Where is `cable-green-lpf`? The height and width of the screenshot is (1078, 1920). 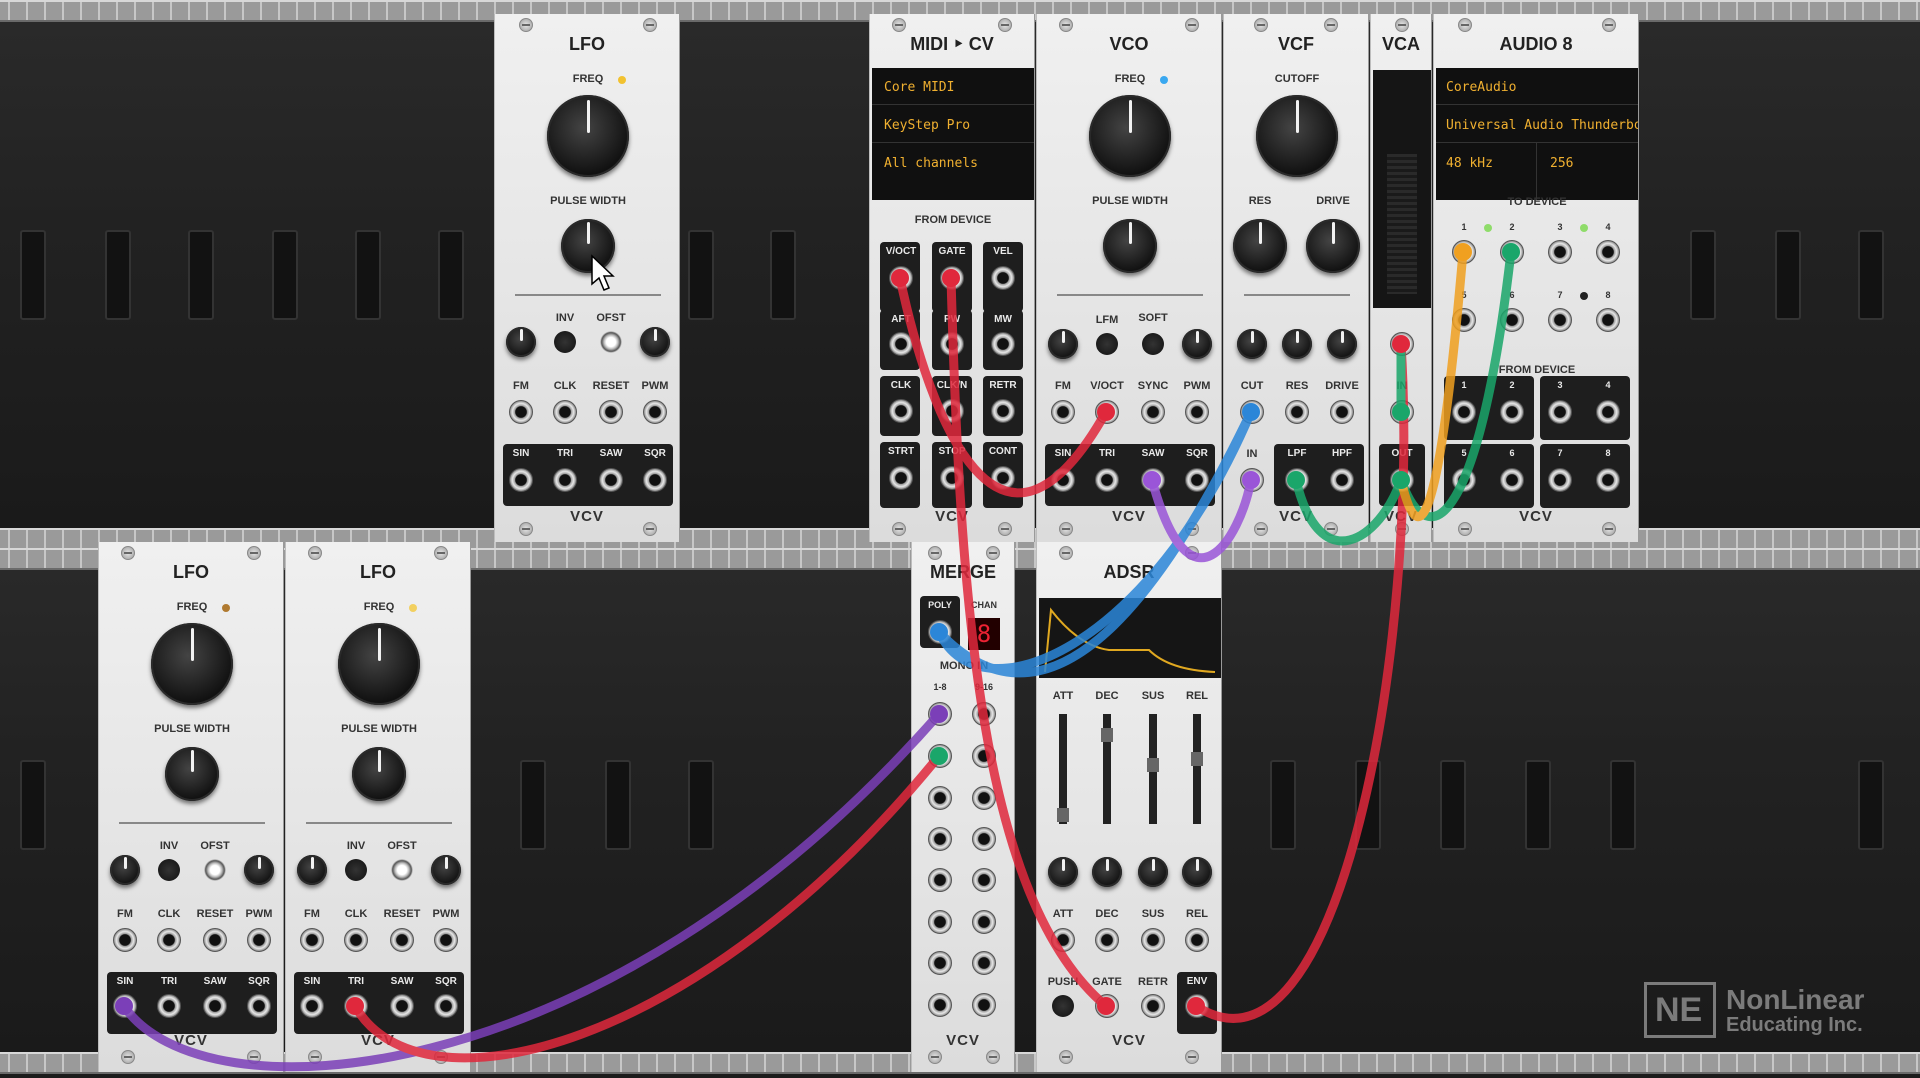 cable-green-lpf is located at coordinates (1348, 510).